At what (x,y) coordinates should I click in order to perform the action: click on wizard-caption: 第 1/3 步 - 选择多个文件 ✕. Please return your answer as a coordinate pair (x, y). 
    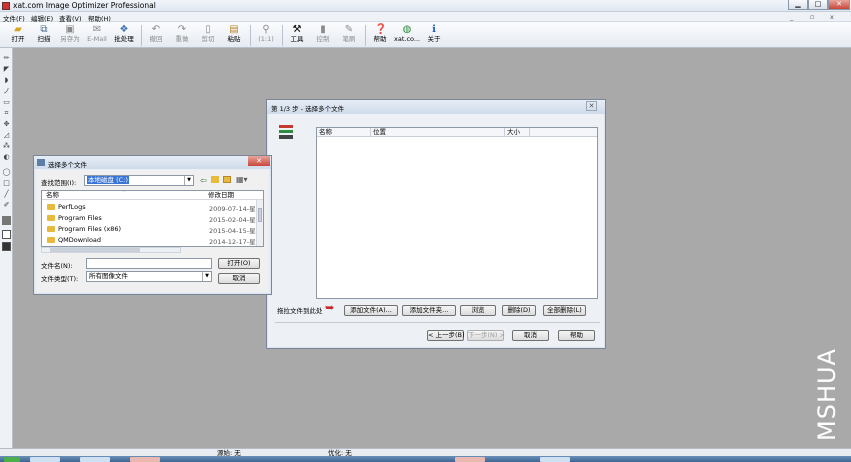
    Looking at the image, I should click on (436, 107).